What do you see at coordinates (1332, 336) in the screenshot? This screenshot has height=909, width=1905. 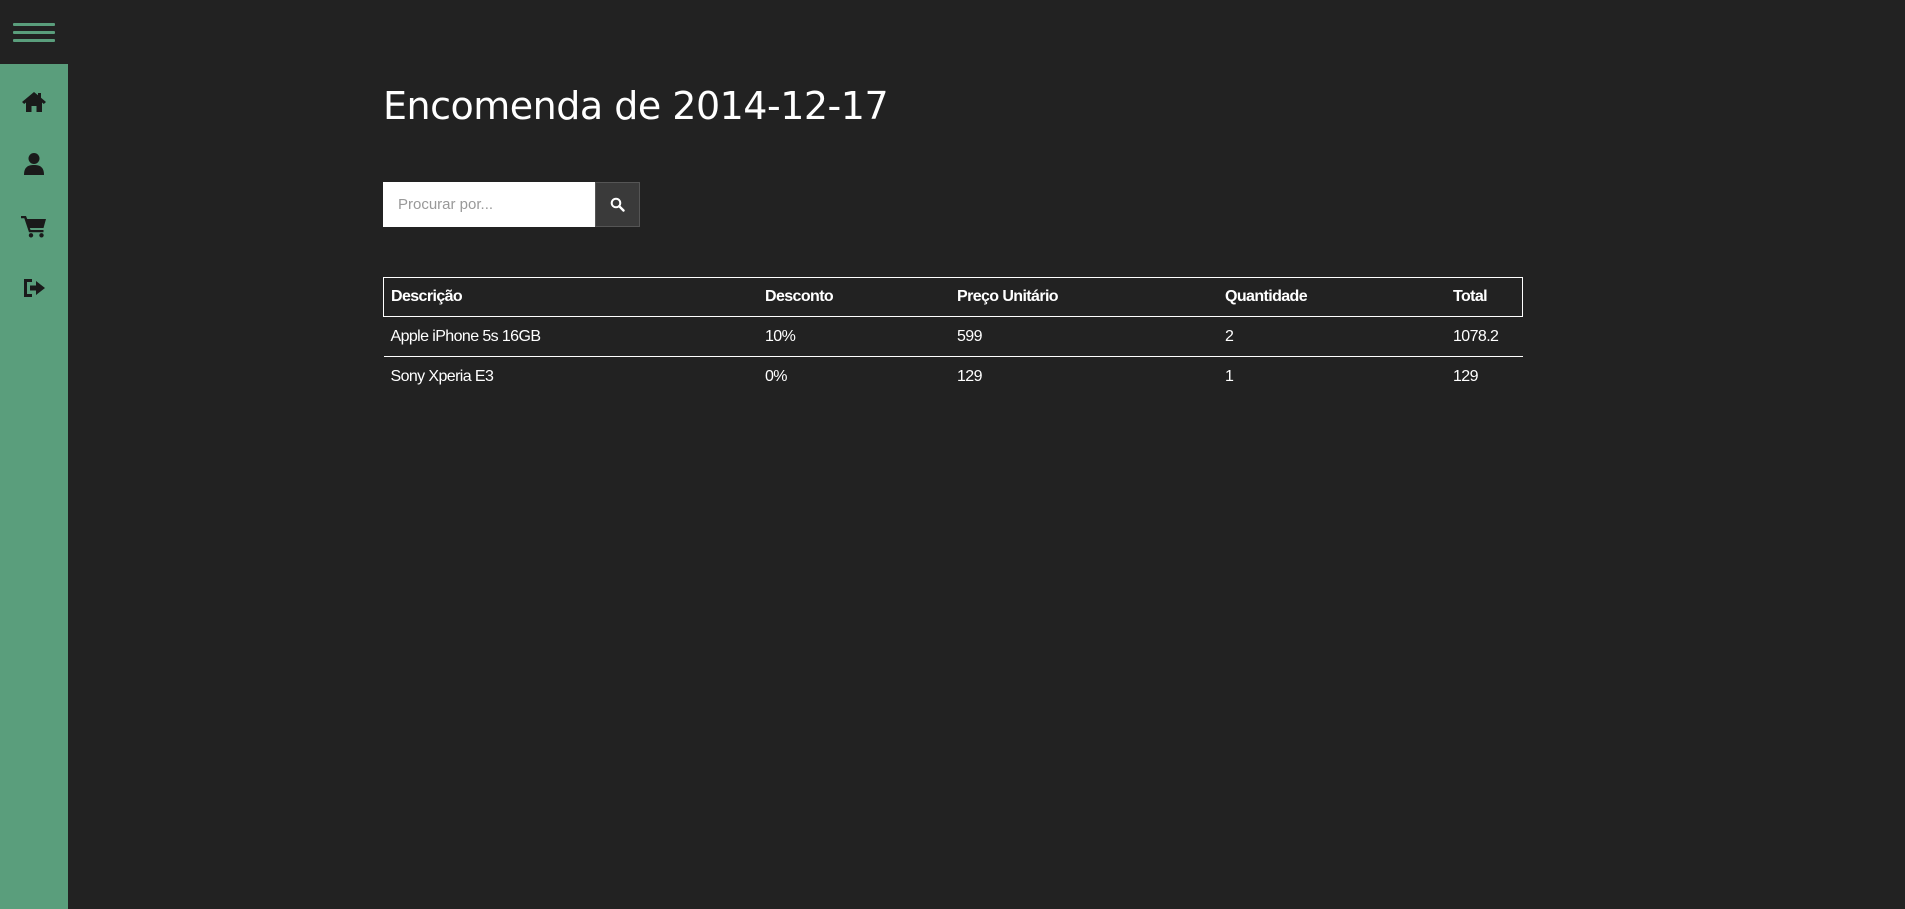 I see `cell-quantidade: 2` at bounding box center [1332, 336].